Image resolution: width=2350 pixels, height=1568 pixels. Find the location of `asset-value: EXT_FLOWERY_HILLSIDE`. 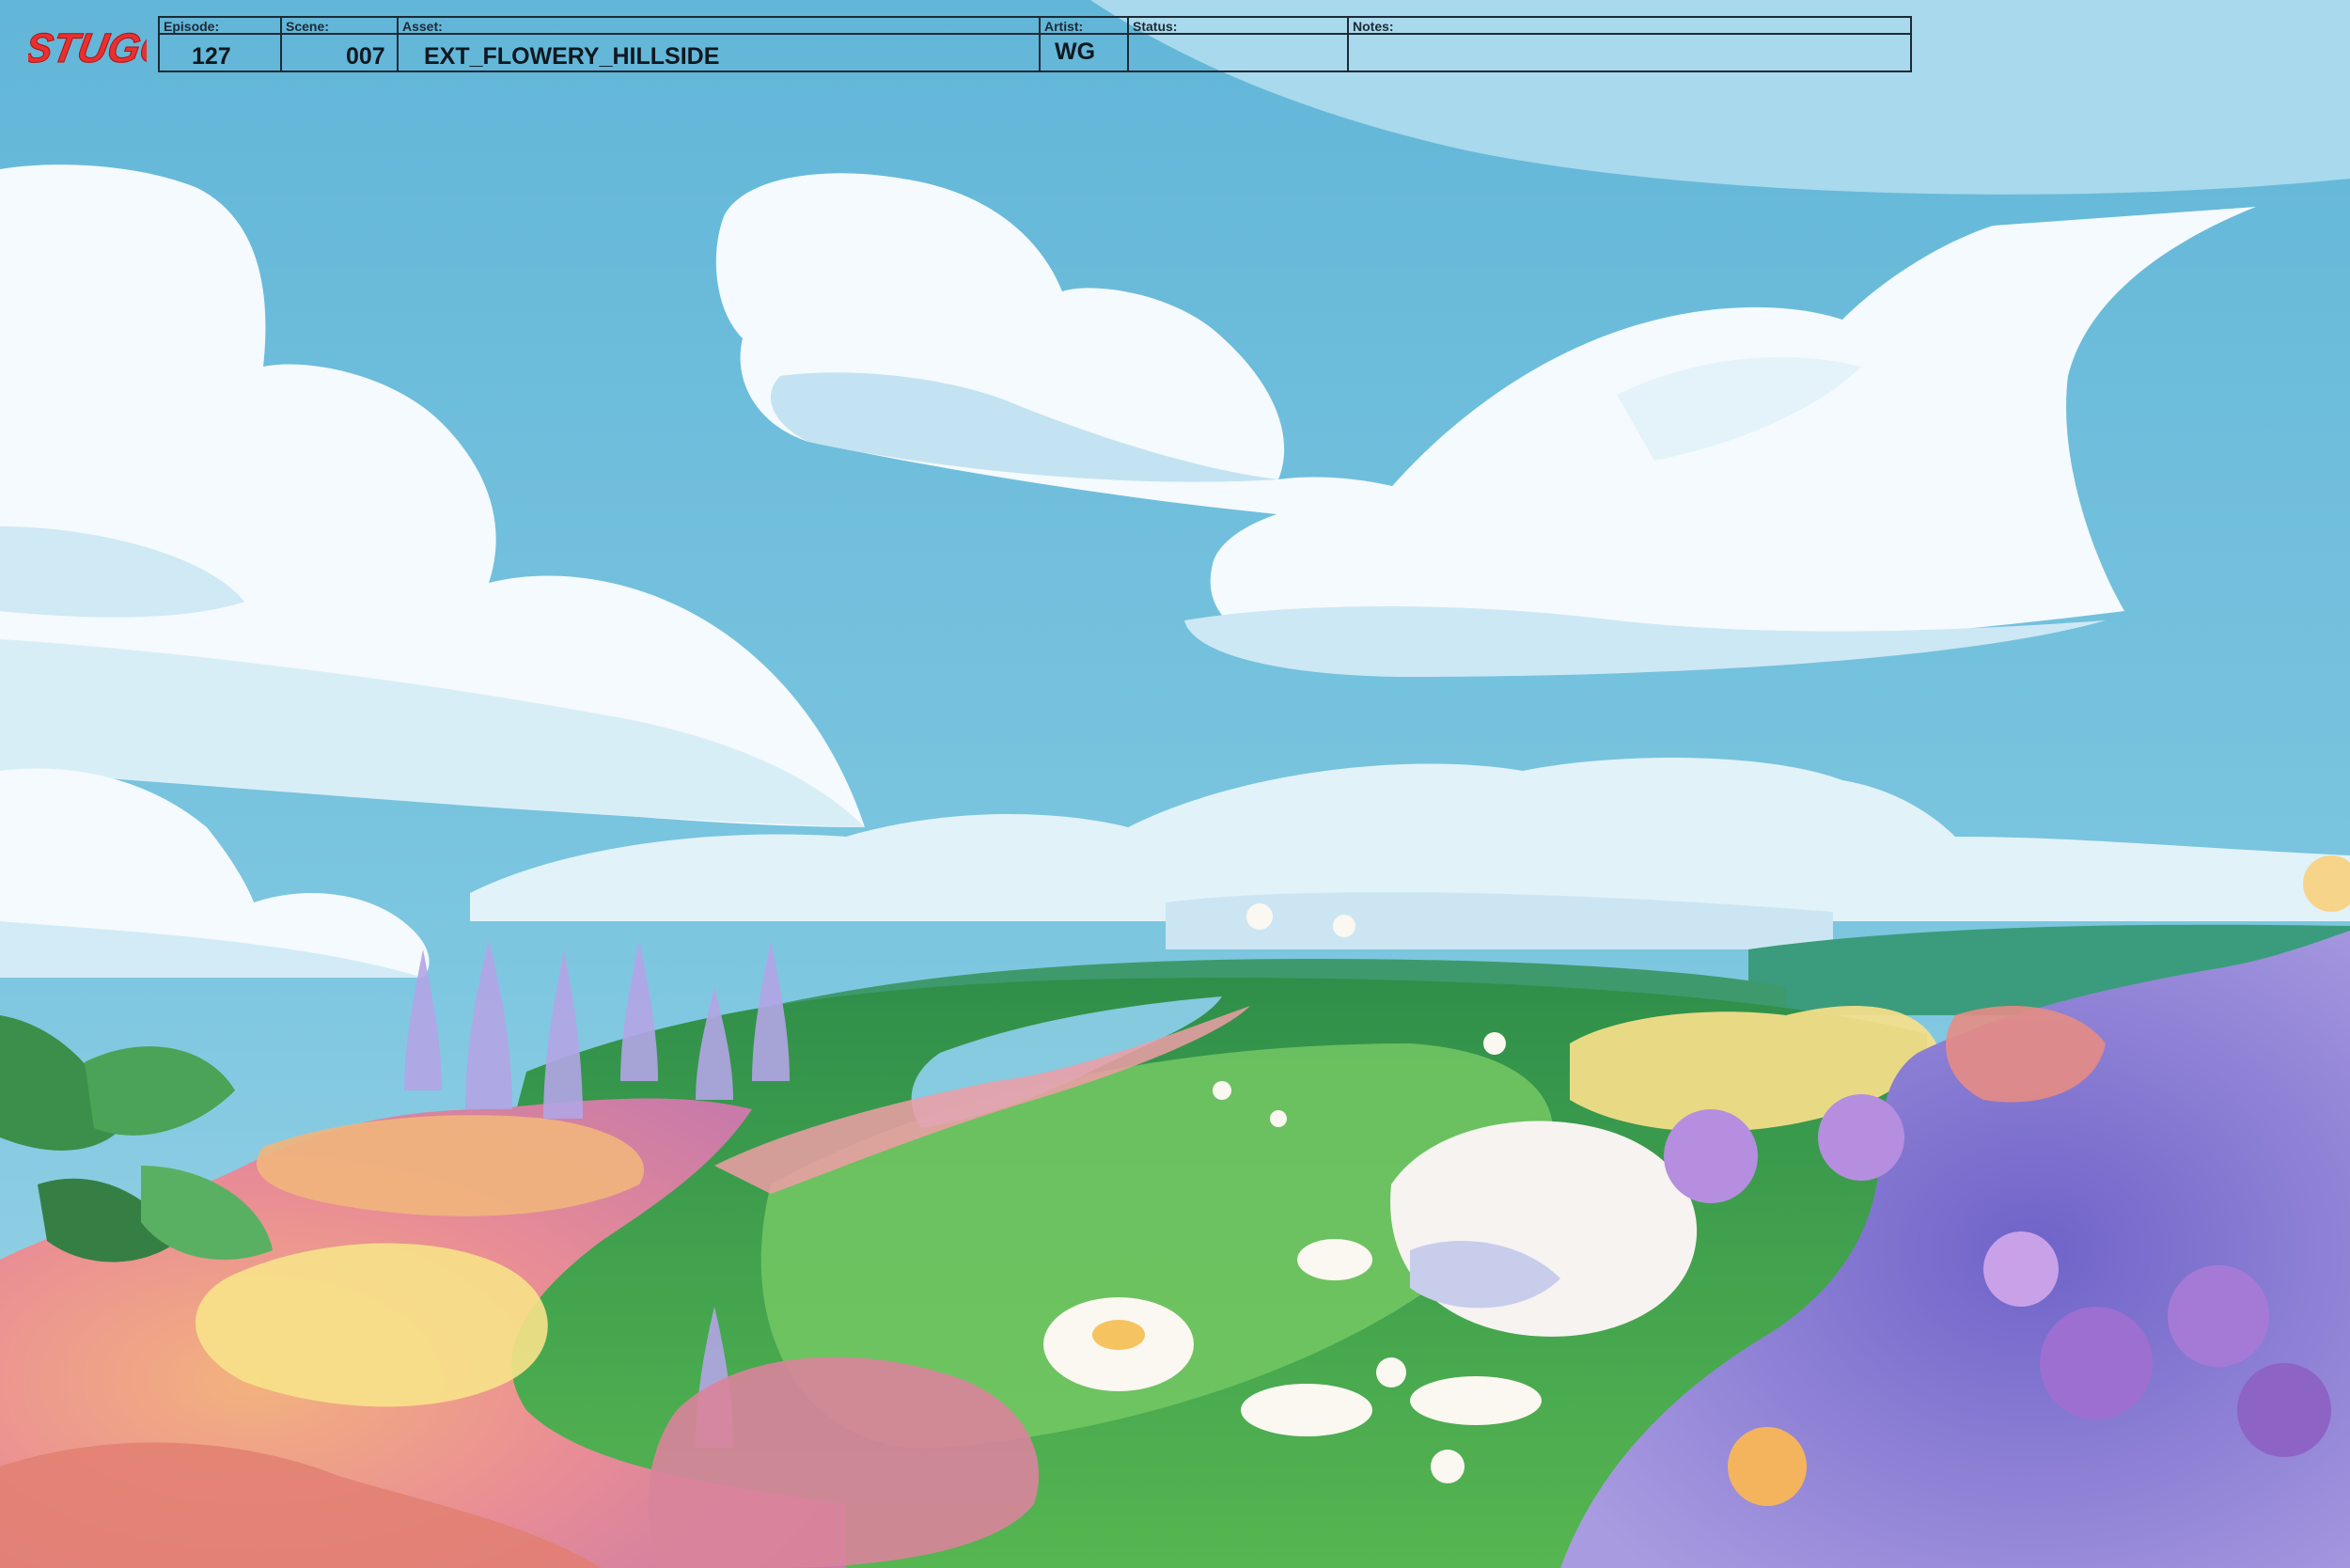

asset-value: EXT_FLOWERY_HILLSIDE is located at coordinates (572, 56).